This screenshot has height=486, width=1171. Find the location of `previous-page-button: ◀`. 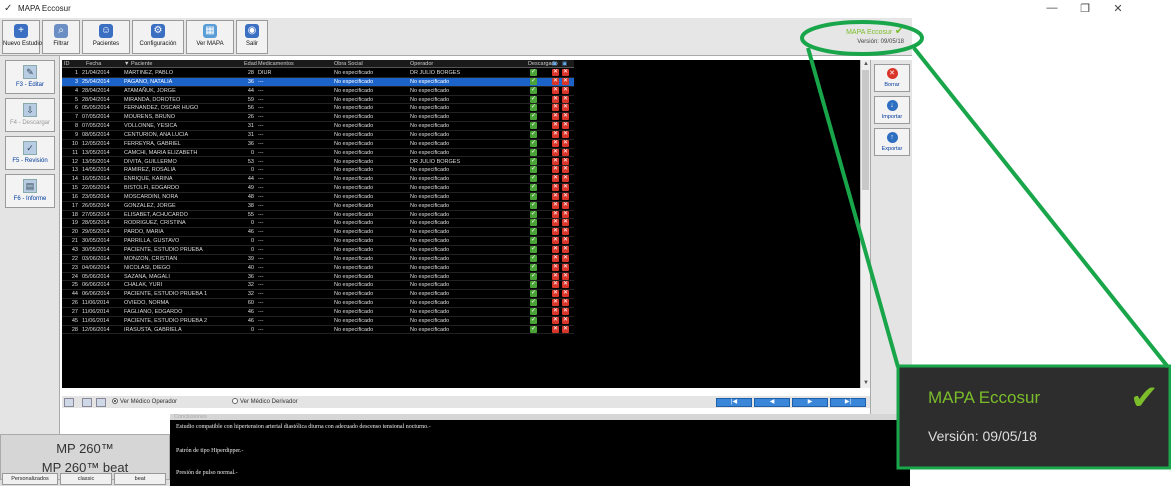

previous-page-button: ◀ is located at coordinates (772, 402).